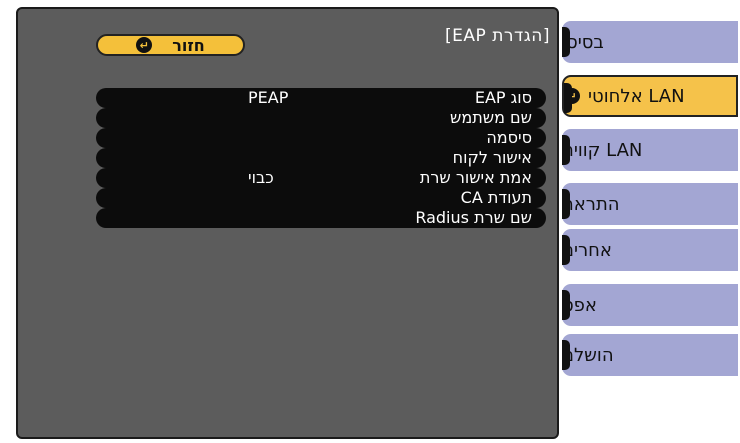  Describe the element at coordinates (475, 177) in the screenshot. I see `setting-label: אמת אישור שרת` at that location.